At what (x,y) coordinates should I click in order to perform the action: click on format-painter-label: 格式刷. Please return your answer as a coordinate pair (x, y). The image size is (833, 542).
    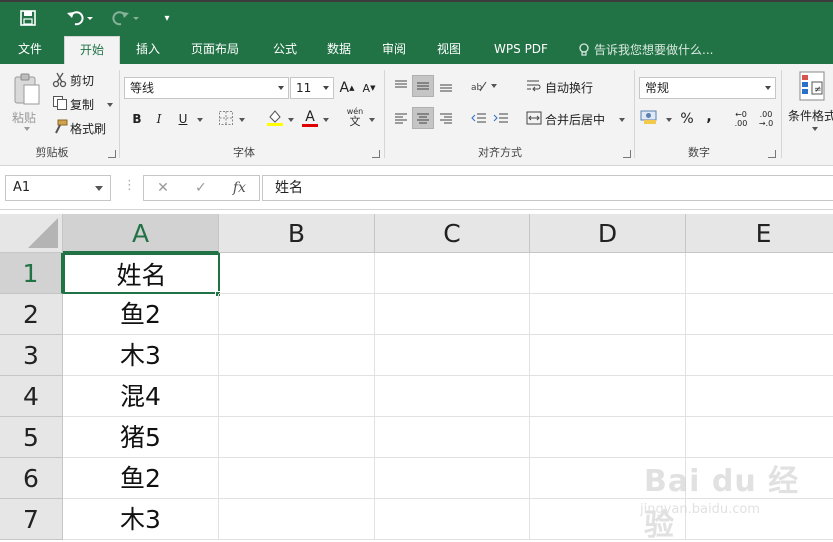
    Looking at the image, I should click on (88, 128).